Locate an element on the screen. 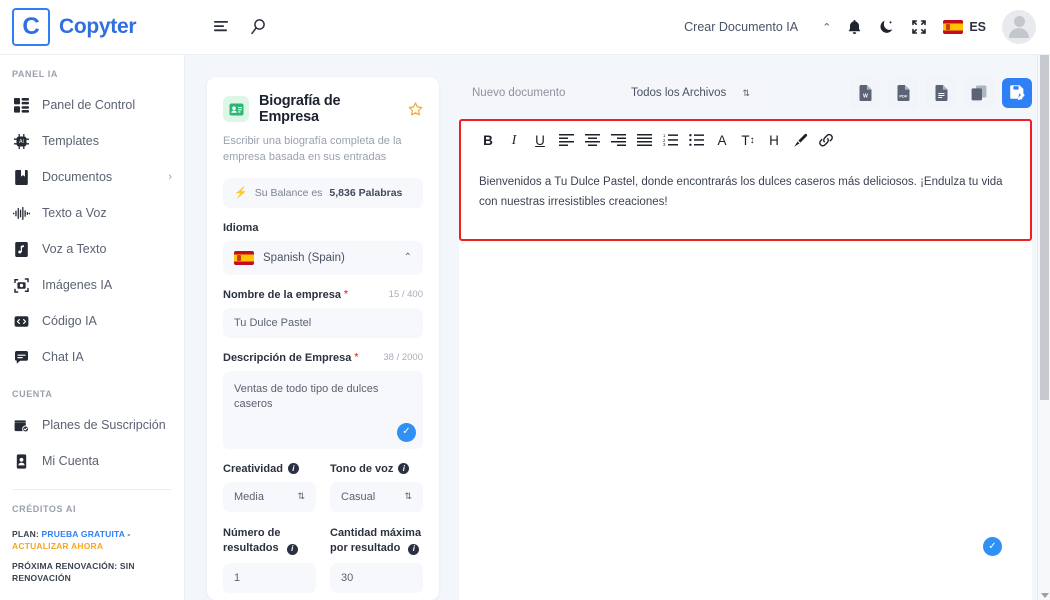 The width and height of the screenshot is (1050, 600). description-value: Ventas de todo tipo de dulces caseros is located at coordinates (306, 396).